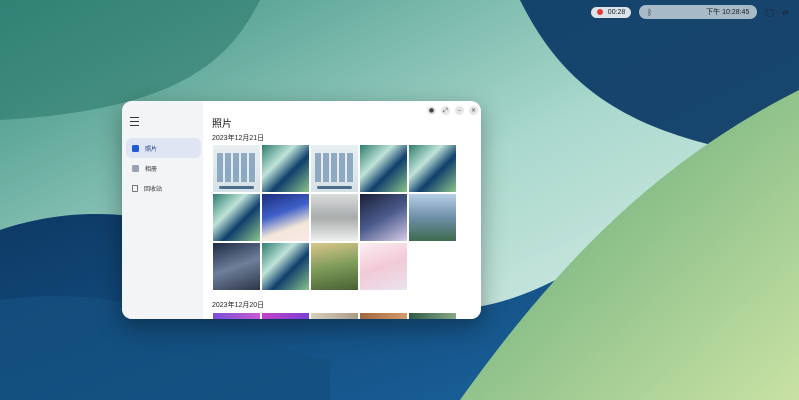 The image size is (799, 400). What do you see at coordinates (616, 12) in the screenshot?
I see `record-time: 00:28` at bounding box center [616, 12].